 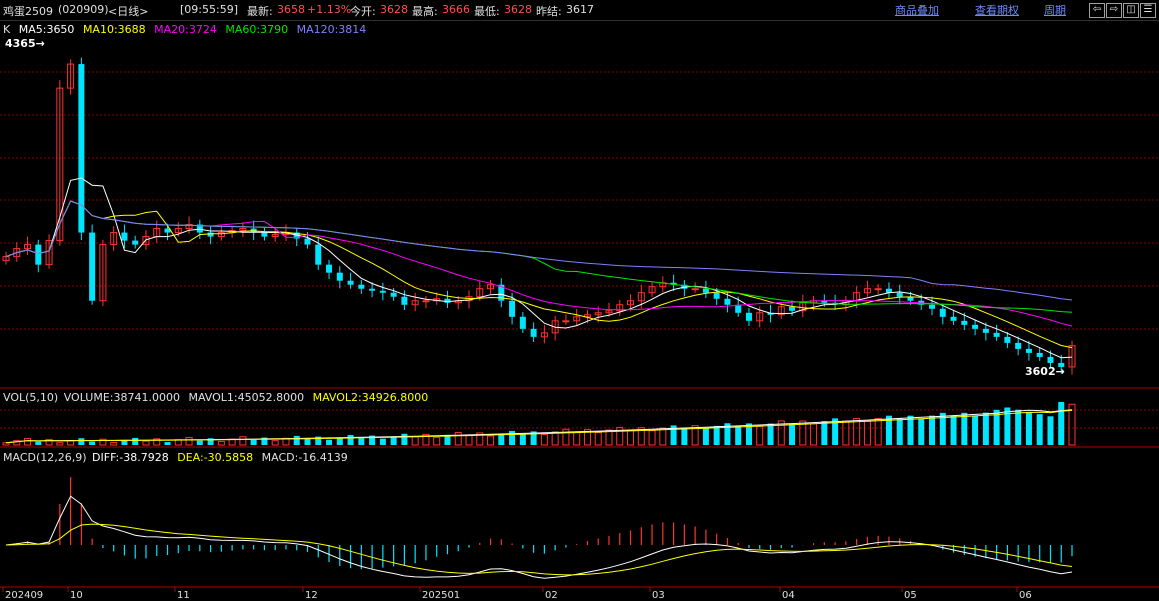 I want to click on x-tick-label: 11, so click(x=183, y=595).